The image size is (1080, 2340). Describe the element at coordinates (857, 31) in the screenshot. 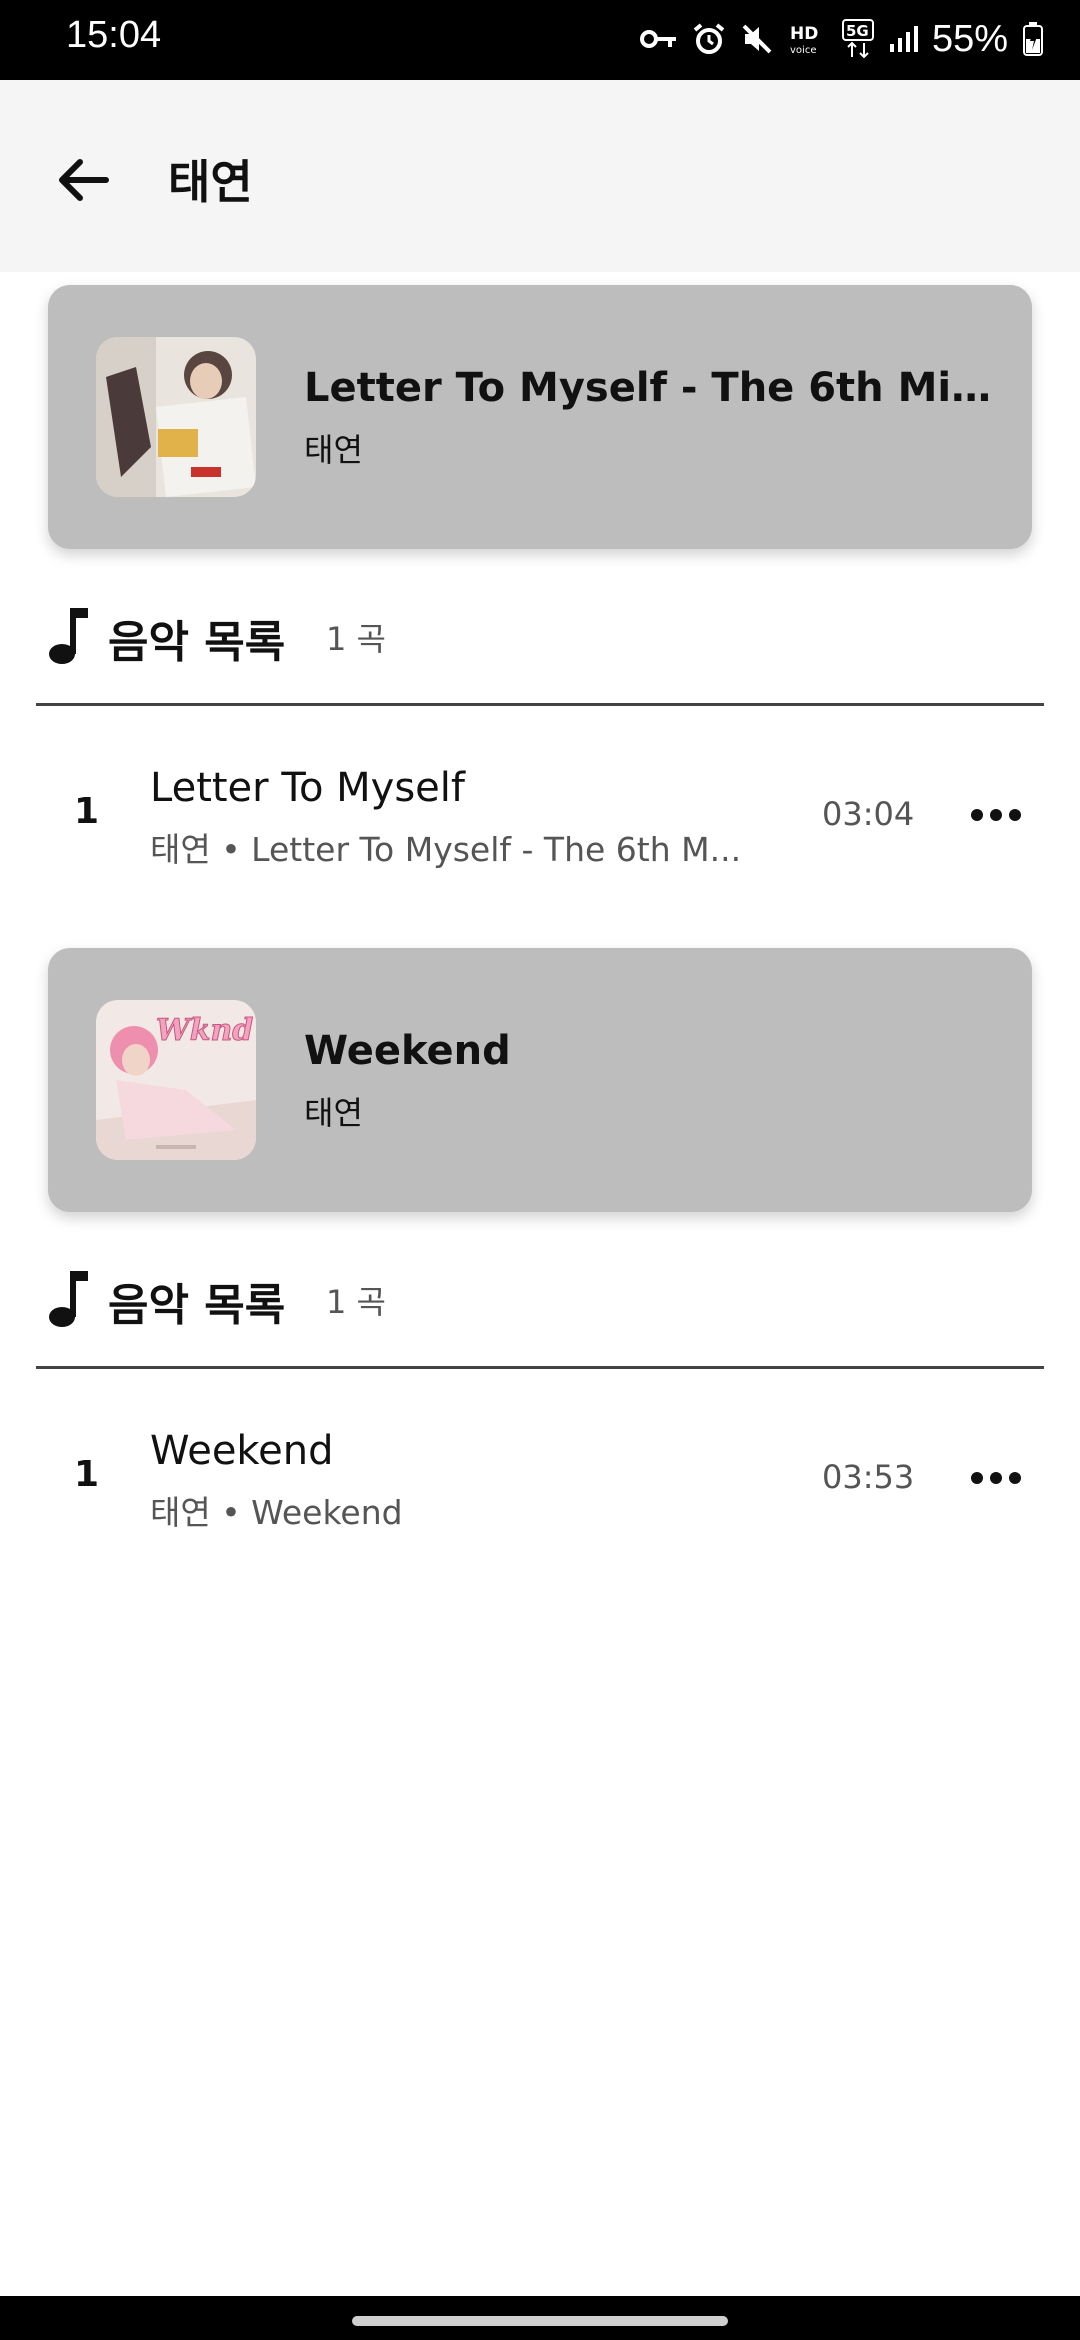

I see `svg-text: 5G` at that location.